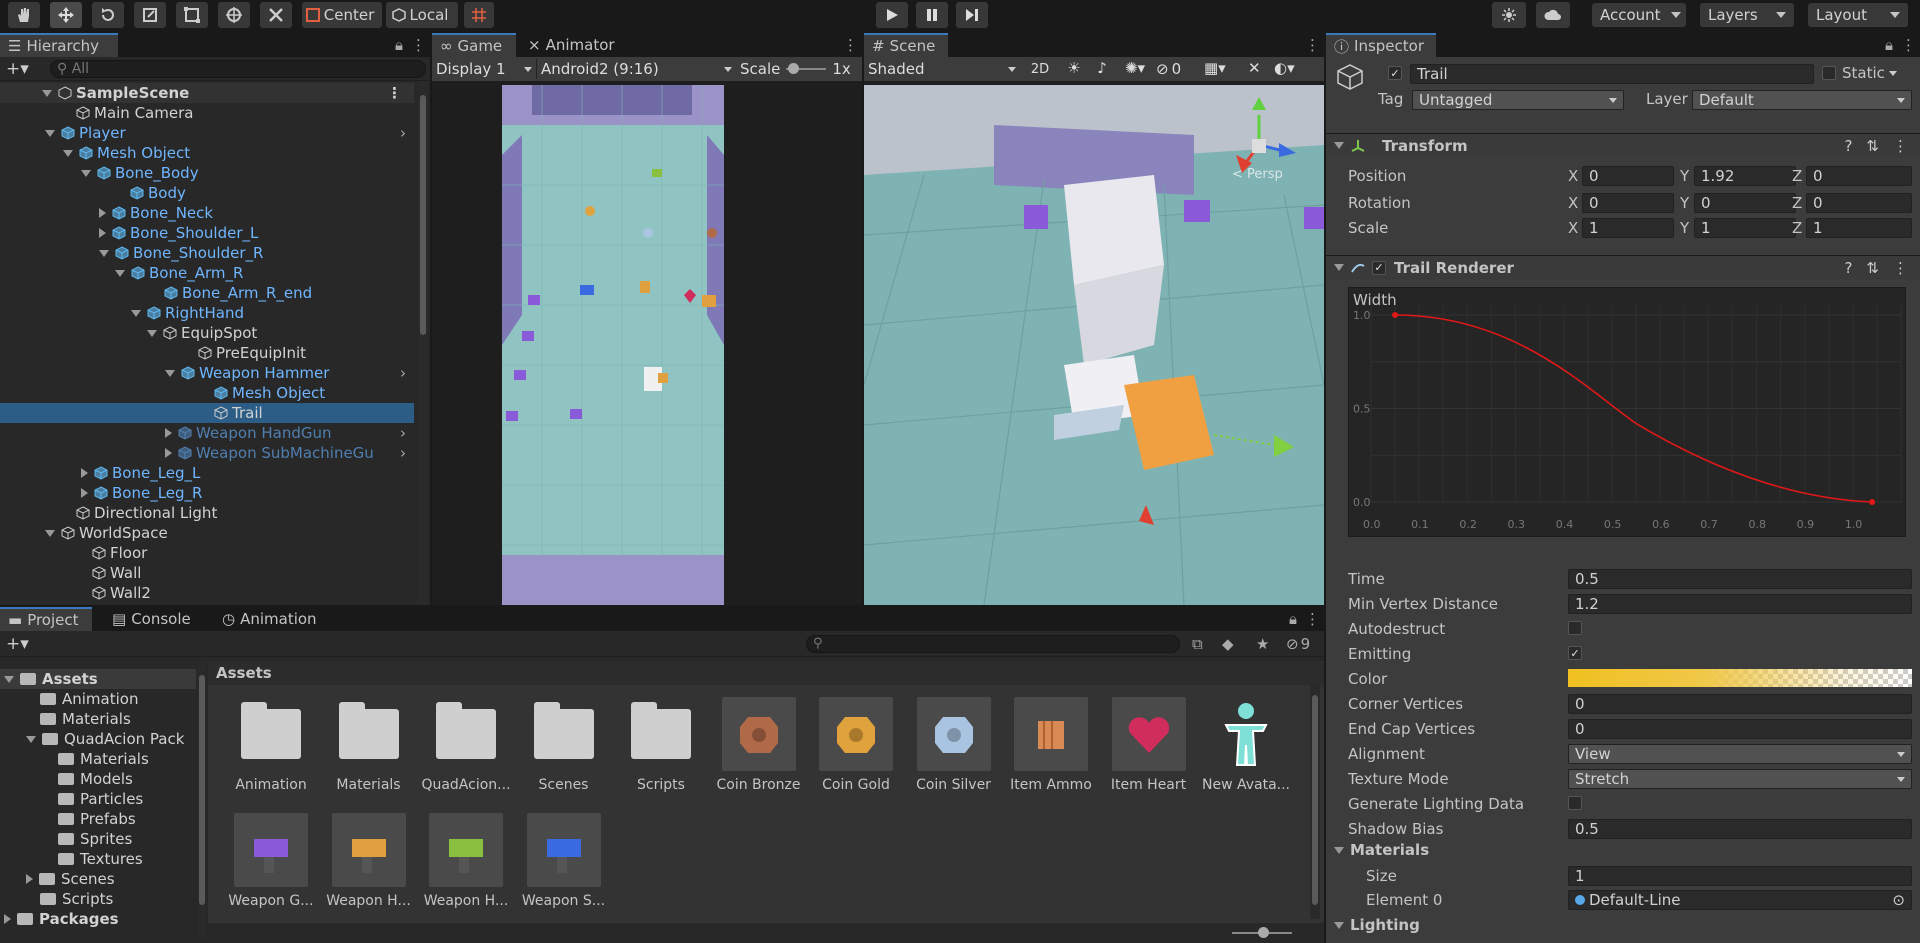  What do you see at coordinates (207, 93) in the screenshot?
I see `scene-row: SampleScene ⋮` at bounding box center [207, 93].